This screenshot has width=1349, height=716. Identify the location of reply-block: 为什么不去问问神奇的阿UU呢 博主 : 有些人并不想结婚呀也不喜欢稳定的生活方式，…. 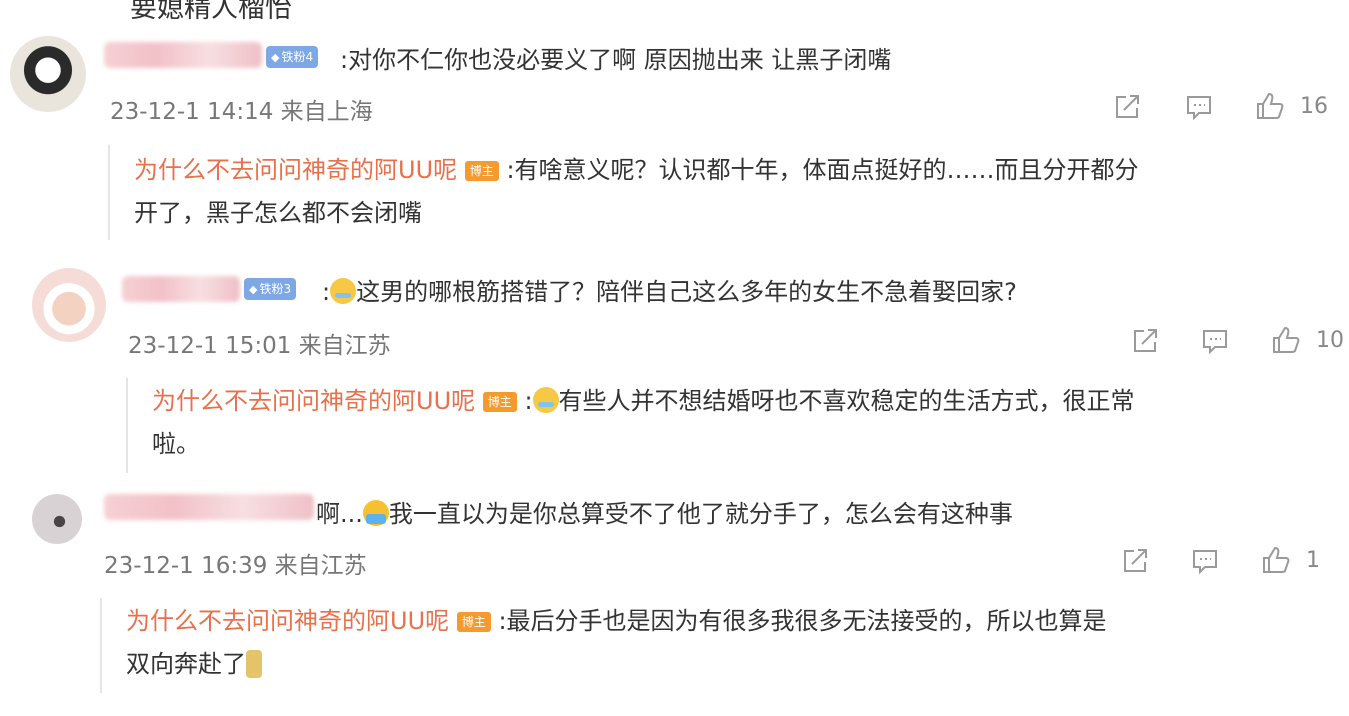
(734, 425).